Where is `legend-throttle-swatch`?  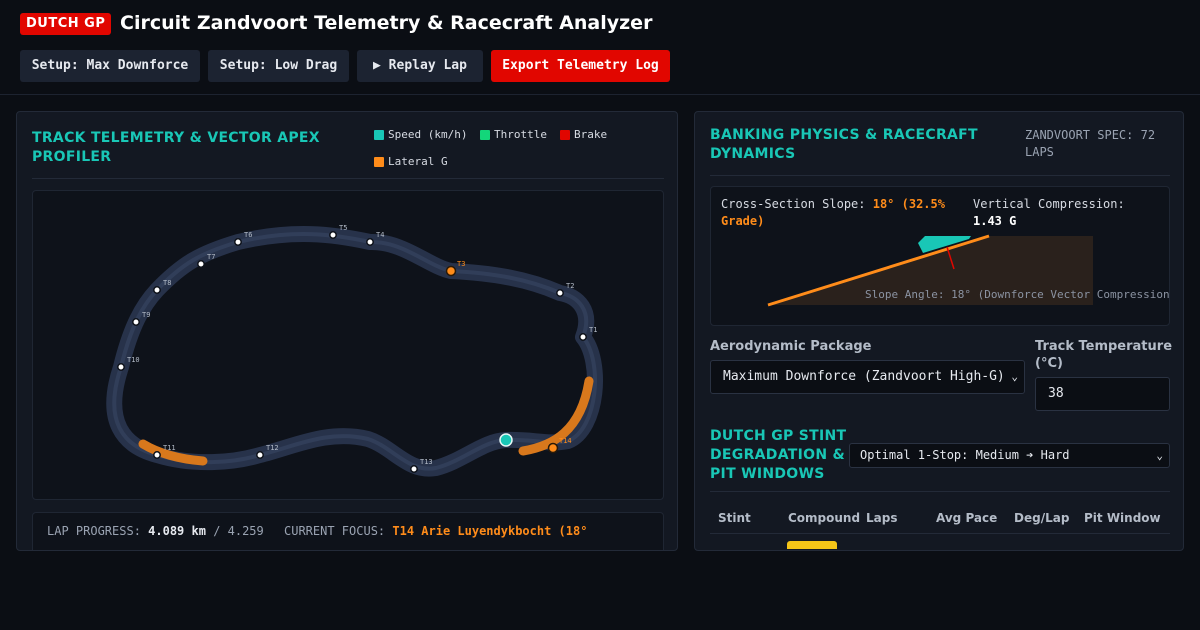 legend-throttle-swatch is located at coordinates (485, 135).